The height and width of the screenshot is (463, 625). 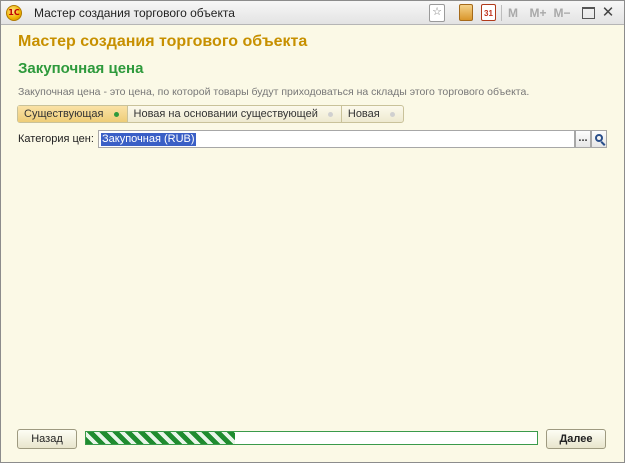 What do you see at coordinates (148, 139) in the screenshot?
I see `price-category-value: Закупочная (RUB)` at bounding box center [148, 139].